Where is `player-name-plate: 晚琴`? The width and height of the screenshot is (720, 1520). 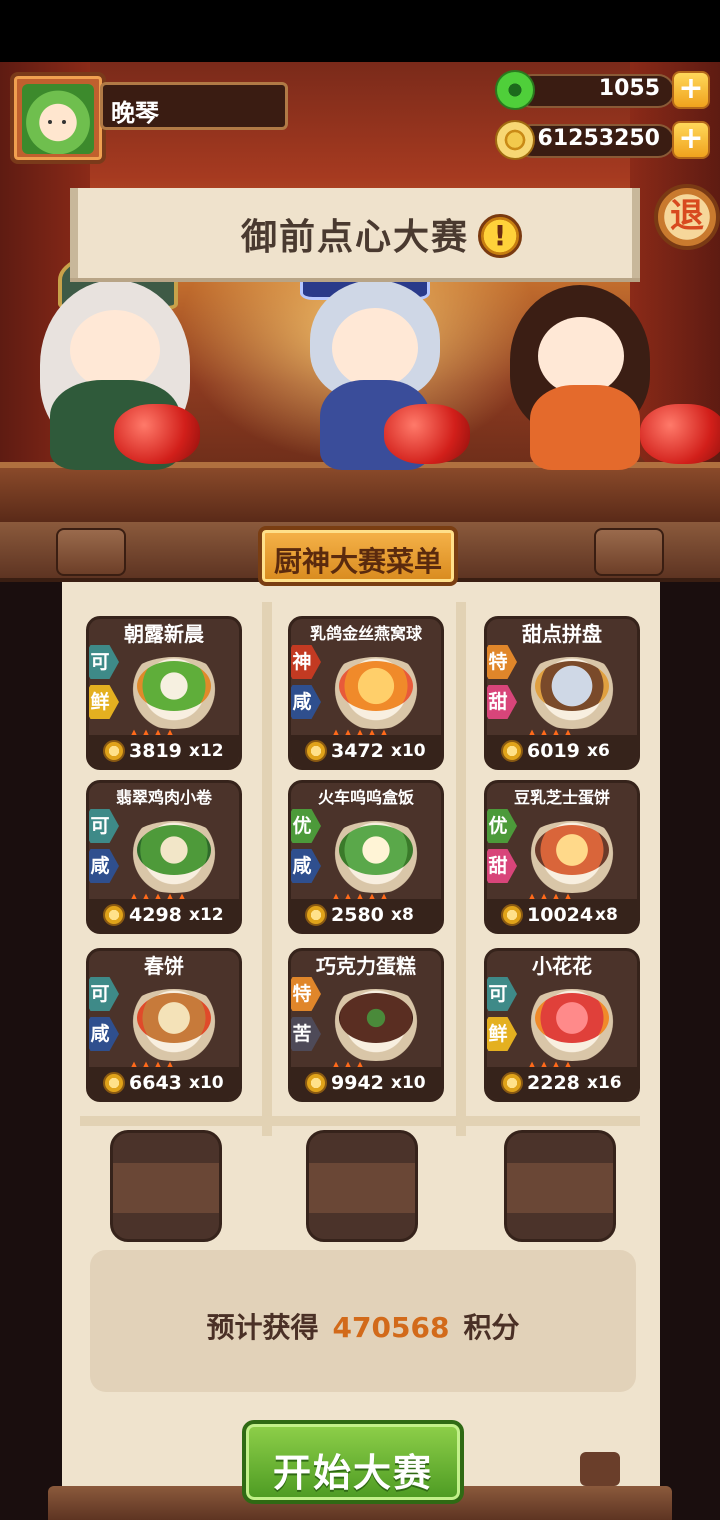 player-name-plate: 晚琴 is located at coordinates (194, 106).